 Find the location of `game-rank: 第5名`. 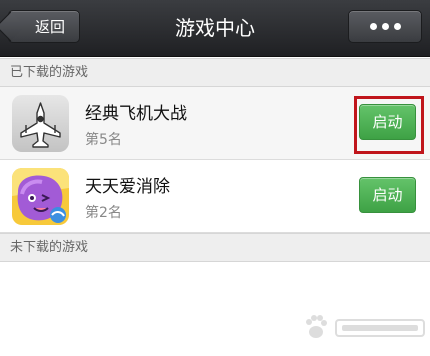

game-rank: 第5名 is located at coordinates (103, 140).